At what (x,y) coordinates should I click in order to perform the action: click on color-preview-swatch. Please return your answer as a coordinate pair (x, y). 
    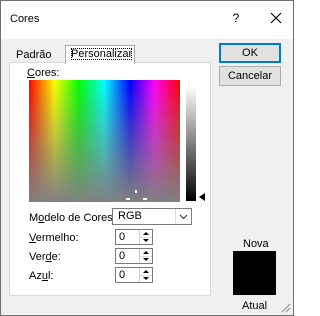
    Looking at the image, I should click on (254, 273).